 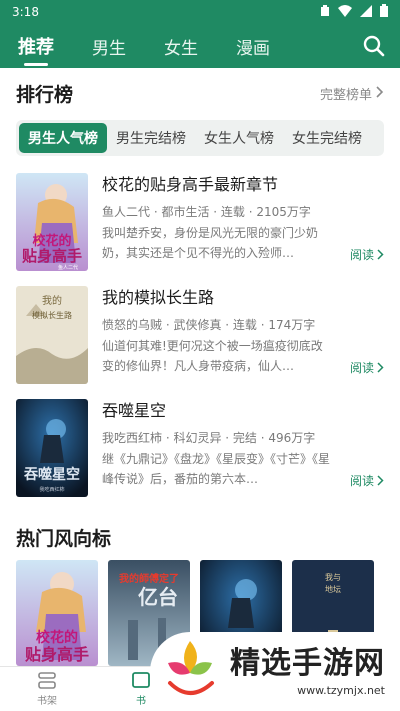 I want to click on tab-female: 女生, so click(x=181, y=46).